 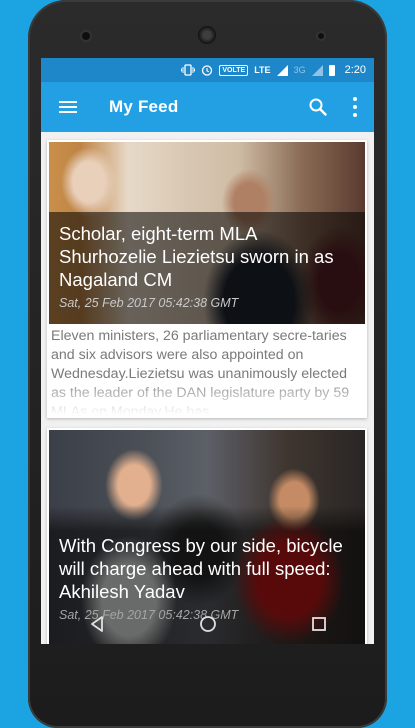 What do you see at coordinates (318, 107) in the screenshot?
I see `search-icon` at bounding box center [318, 107].